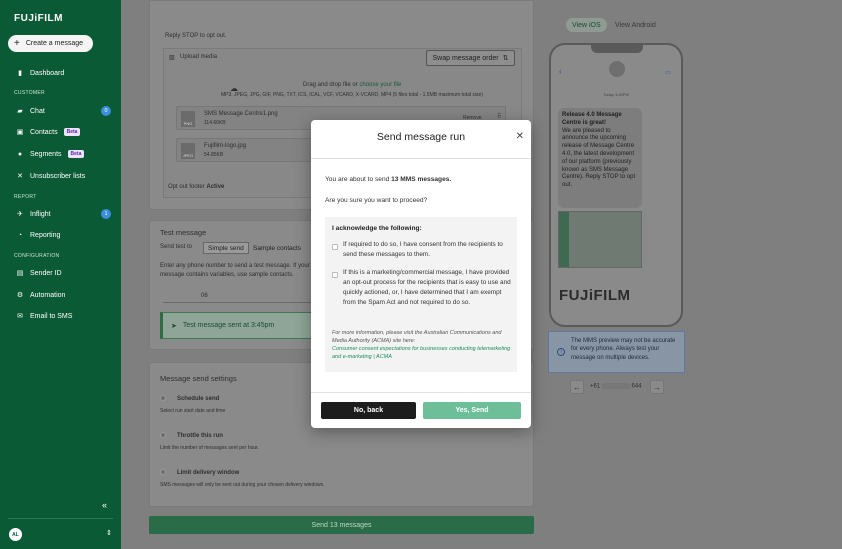 This screenshot has width=842, height=549. Describe the element at coordinates (20, 273) in the screenshot. I see `id-card-icon: ▤` at that location.